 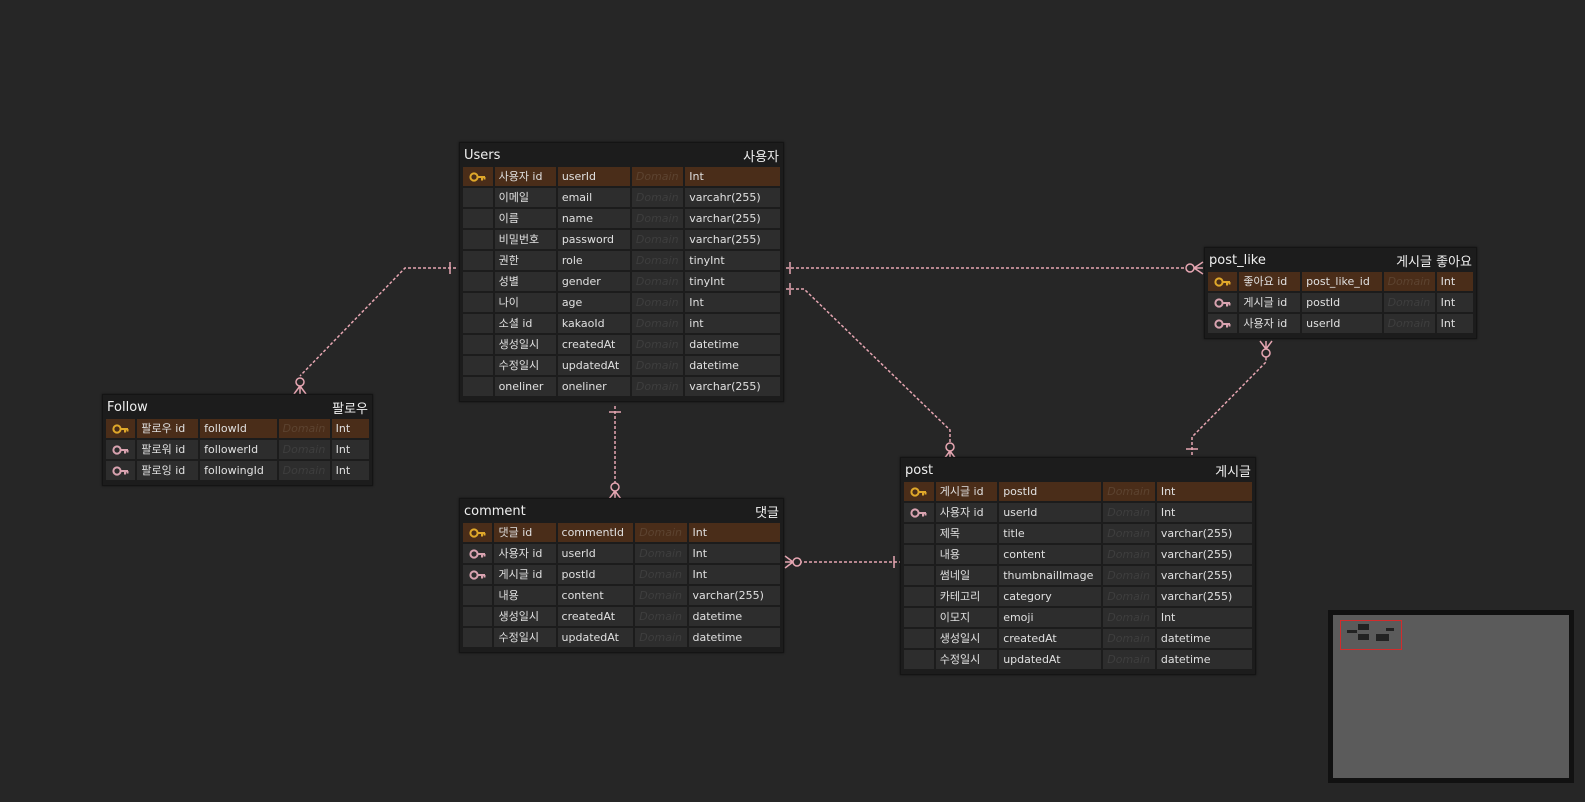 What do you see at coordinates (622, 323) in the screenshot?
I see `column-row: 소셜 id kakaoId Domain int` at bounding box center [622, 323].